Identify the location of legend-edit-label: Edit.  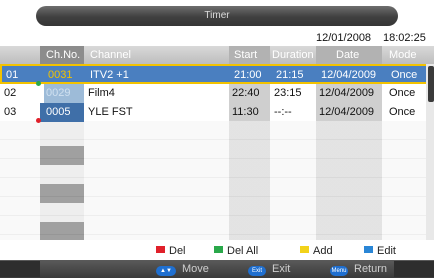
(386, 251).